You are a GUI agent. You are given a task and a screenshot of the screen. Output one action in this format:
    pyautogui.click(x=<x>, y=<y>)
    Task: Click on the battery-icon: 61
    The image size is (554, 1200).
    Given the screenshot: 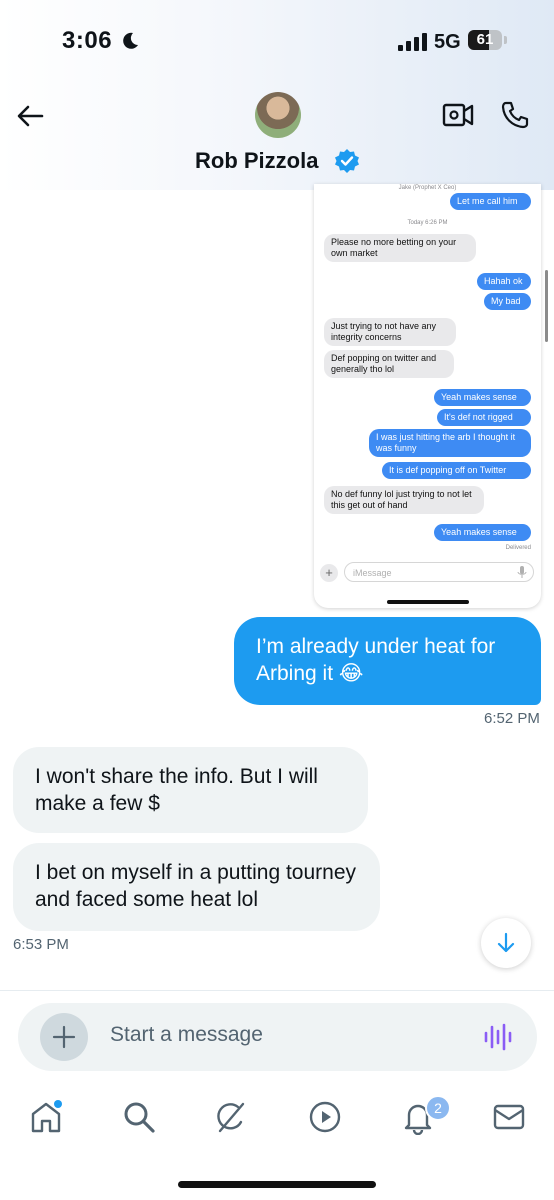 What is the action you would take?
    pyautogui.click(x=488, y=41)
    